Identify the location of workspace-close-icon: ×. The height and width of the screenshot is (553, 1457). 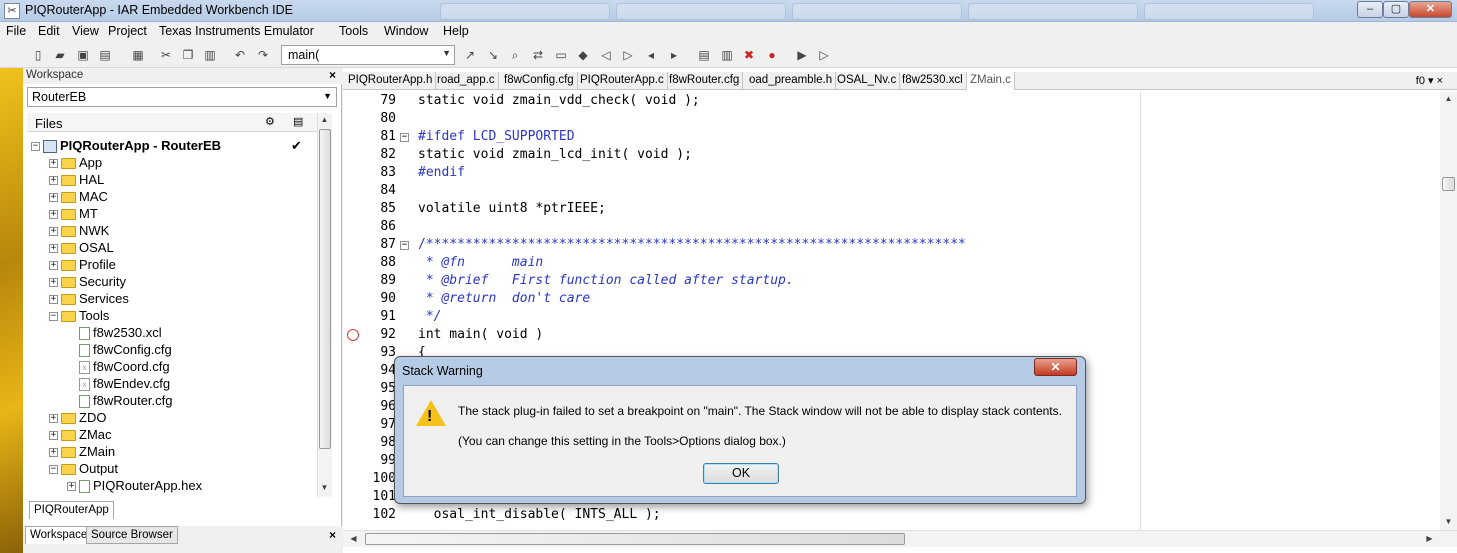
(332, 75).